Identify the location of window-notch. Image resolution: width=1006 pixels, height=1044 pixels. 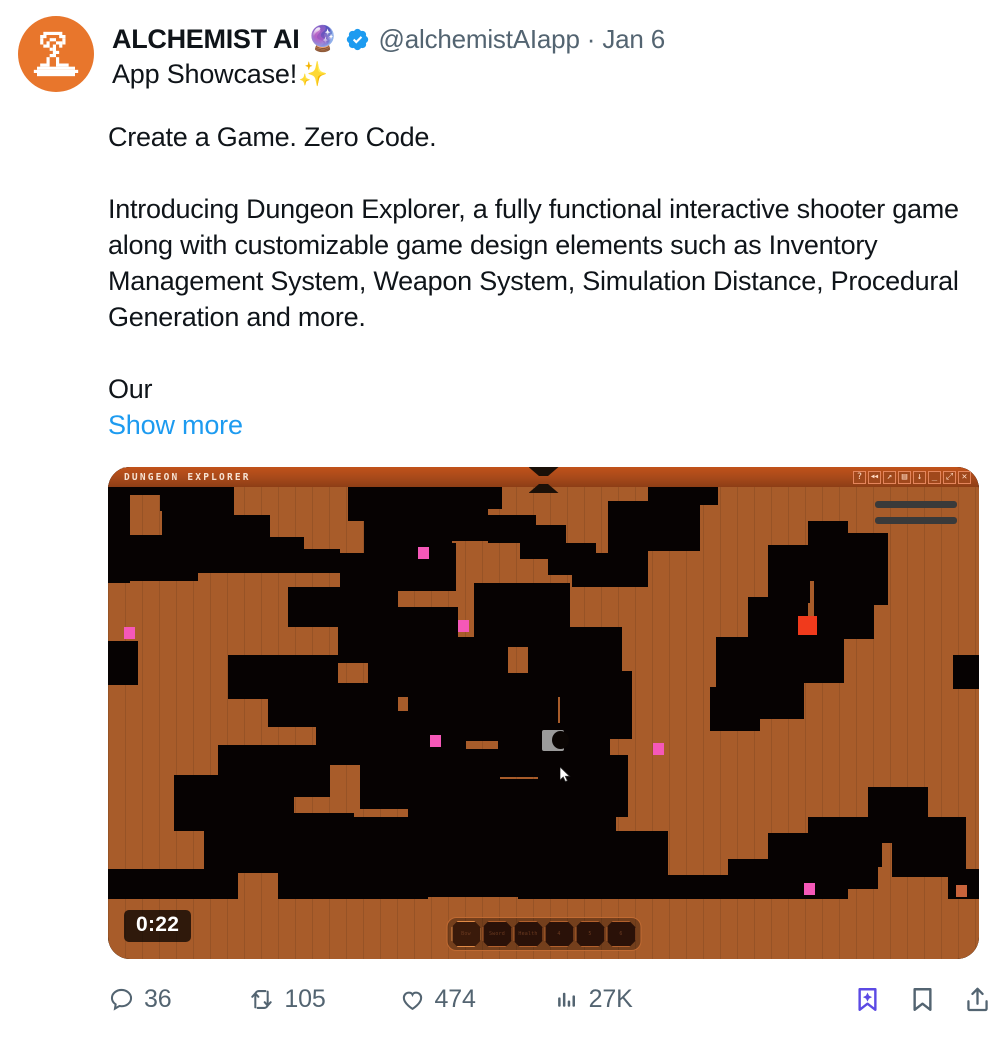
(543, 480).